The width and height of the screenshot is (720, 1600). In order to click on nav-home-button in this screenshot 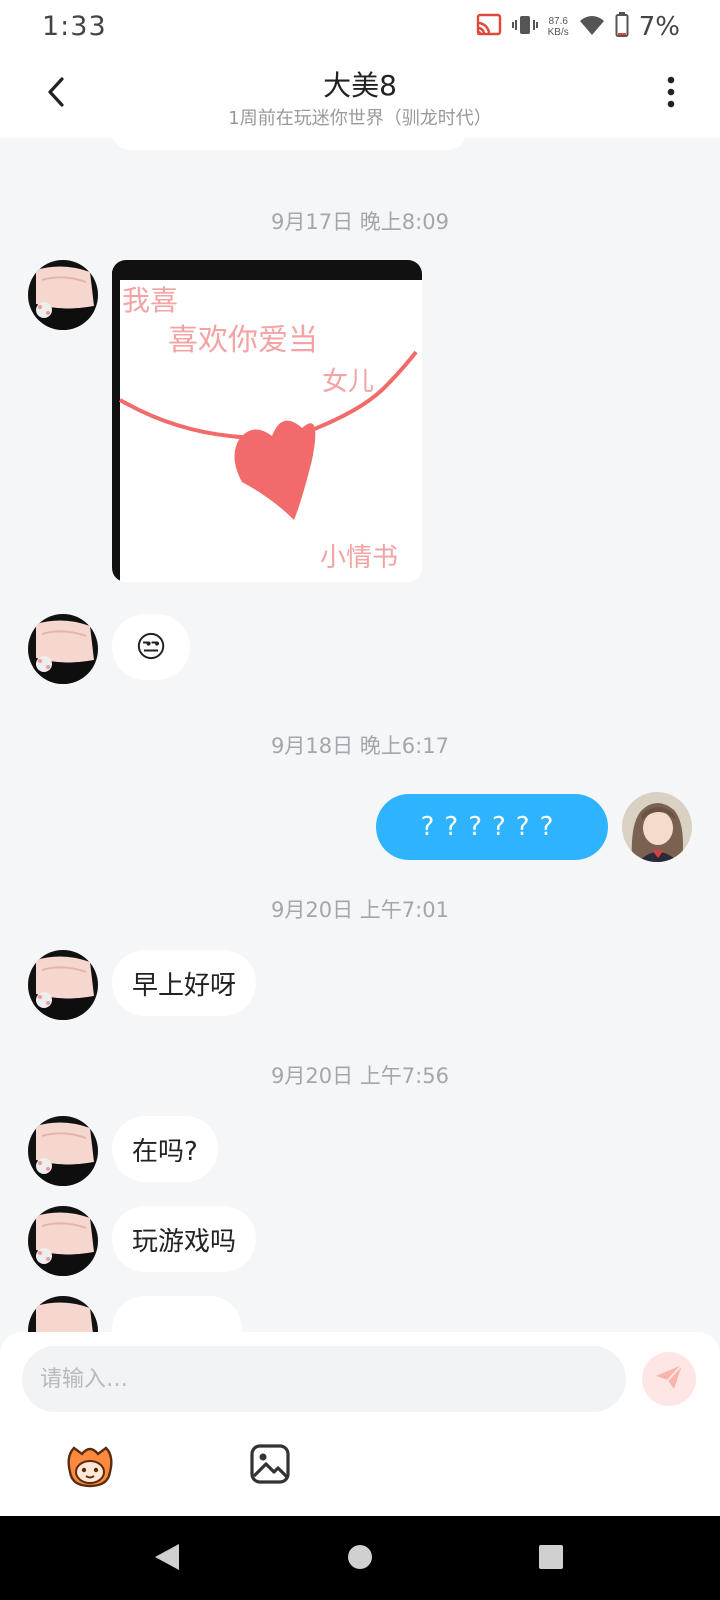, I will do `click(360, 1559)`.